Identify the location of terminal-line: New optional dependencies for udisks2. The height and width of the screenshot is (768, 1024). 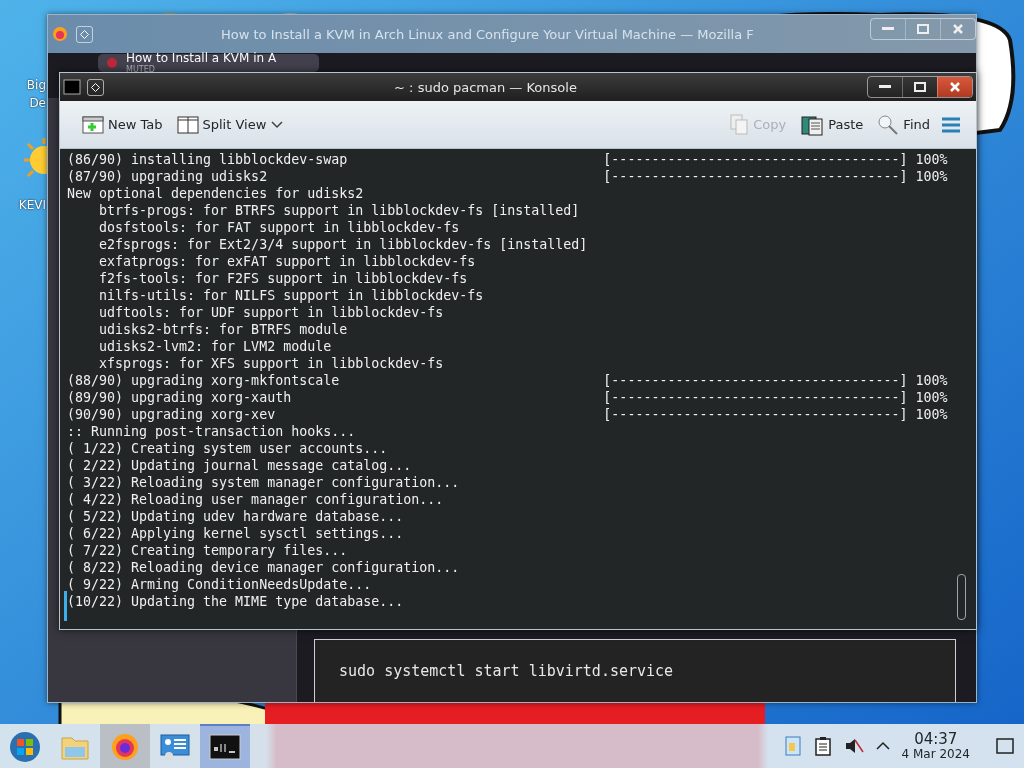
(215, 193).